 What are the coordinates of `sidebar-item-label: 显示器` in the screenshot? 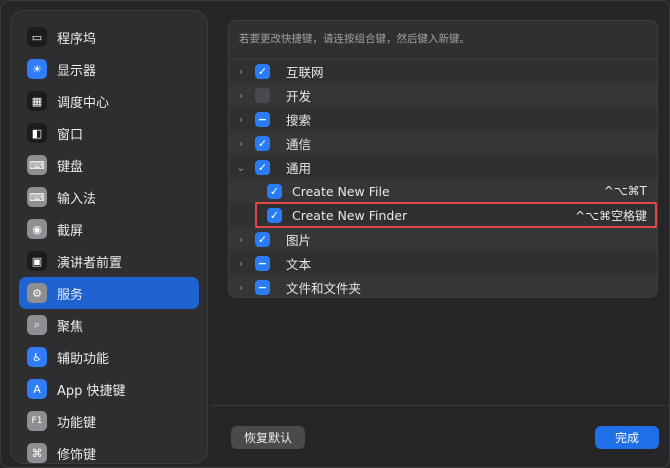 It's located at (77, 71).